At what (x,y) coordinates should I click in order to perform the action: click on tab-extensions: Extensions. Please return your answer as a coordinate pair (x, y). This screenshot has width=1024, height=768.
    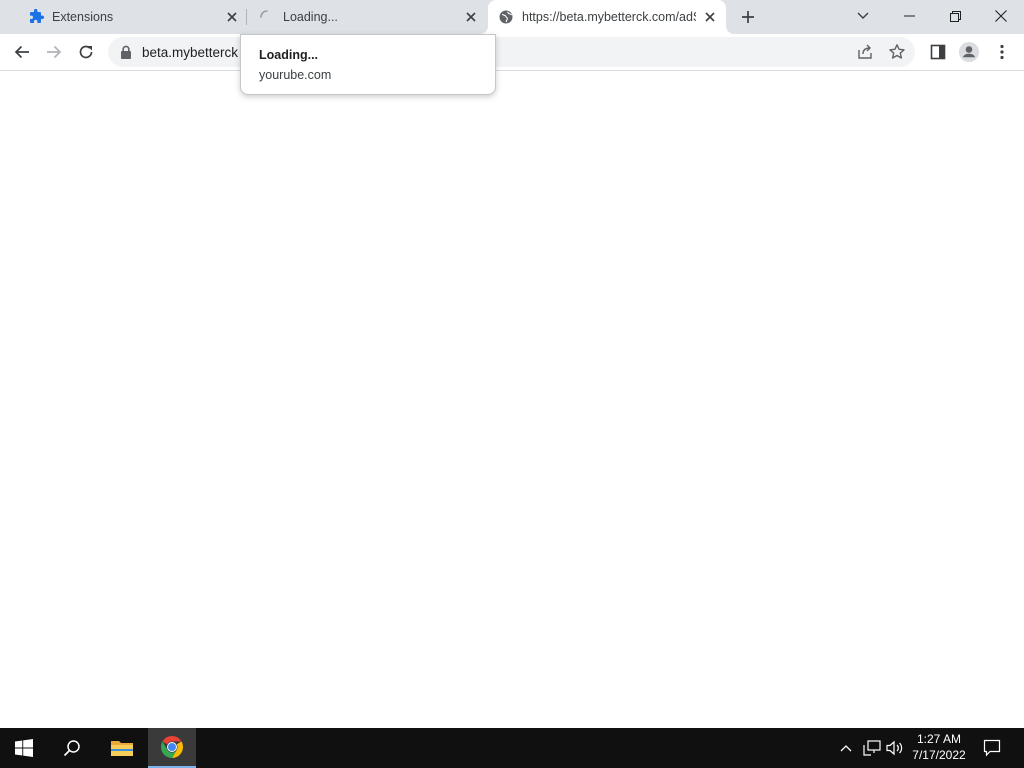
    Looking at the image, I should click on (127, 17).